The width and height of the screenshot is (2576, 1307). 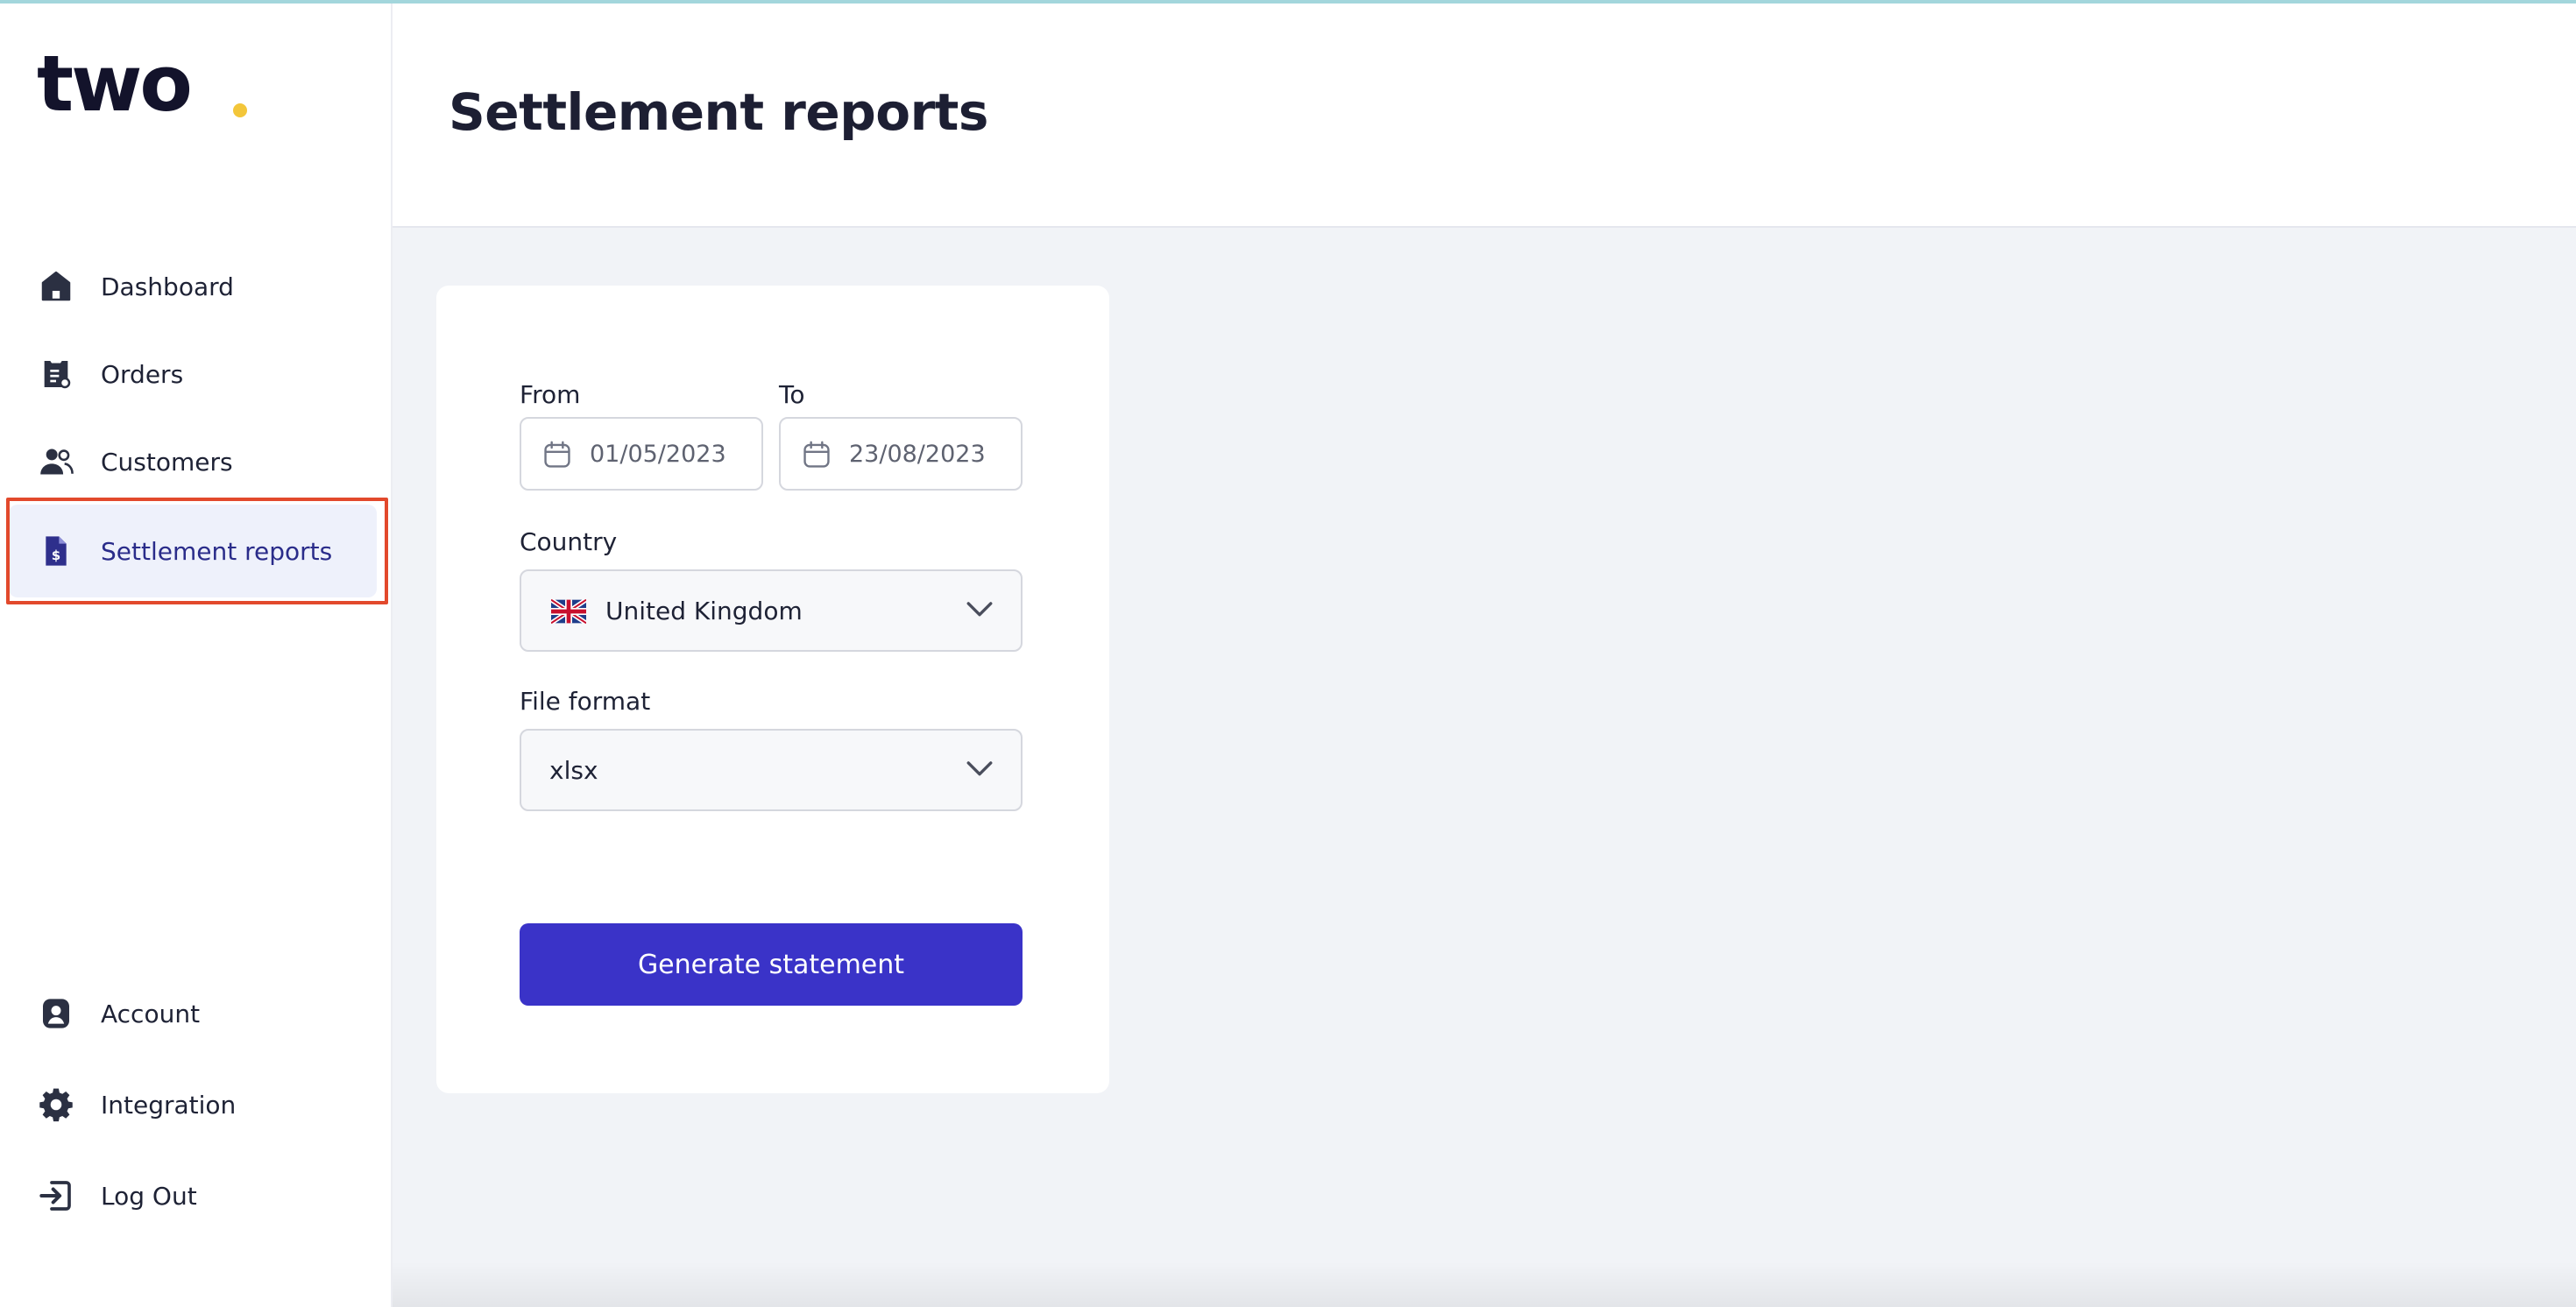 I want to click on active-item-highlight-box, so click(x=197, y=551).